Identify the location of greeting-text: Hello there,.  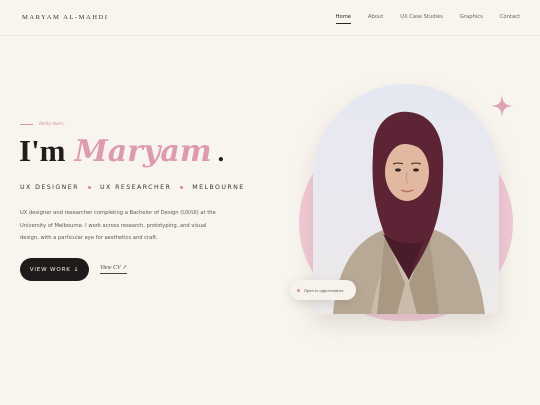
(52, 124).